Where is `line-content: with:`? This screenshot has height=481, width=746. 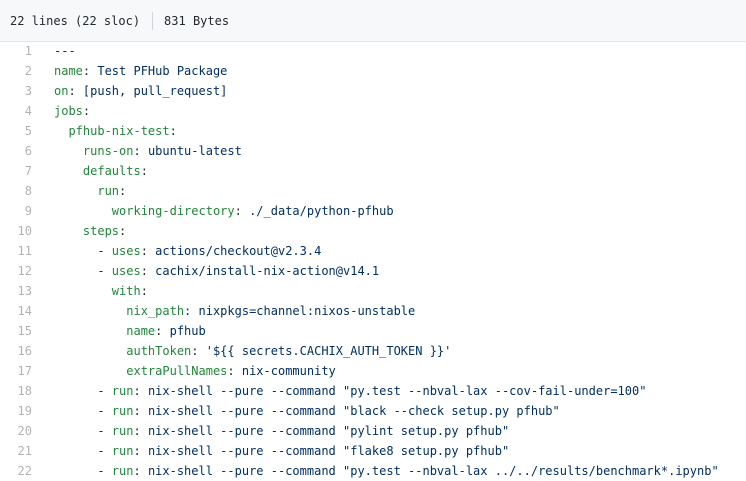 line-content: with: is located at coordinates (90, 291).